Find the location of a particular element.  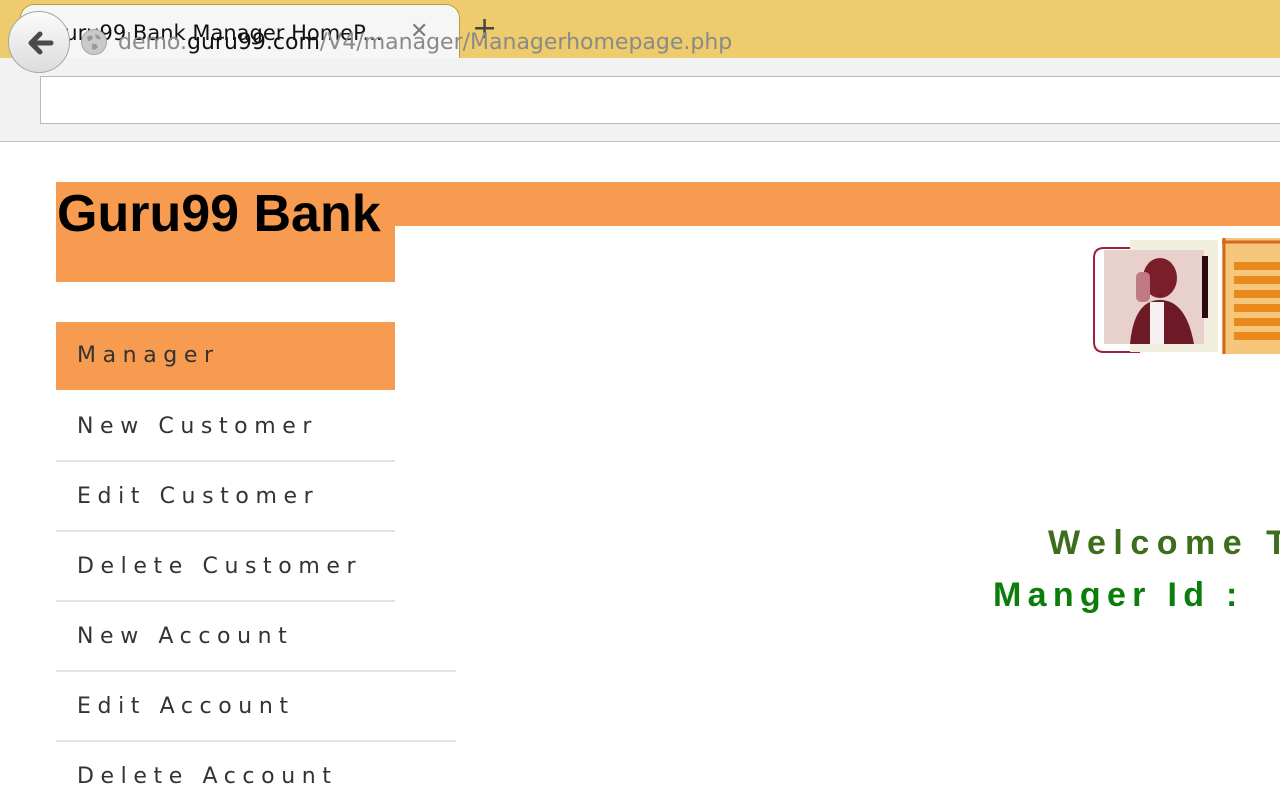

url-prefix: demo. is located at coordinates (152, 42).